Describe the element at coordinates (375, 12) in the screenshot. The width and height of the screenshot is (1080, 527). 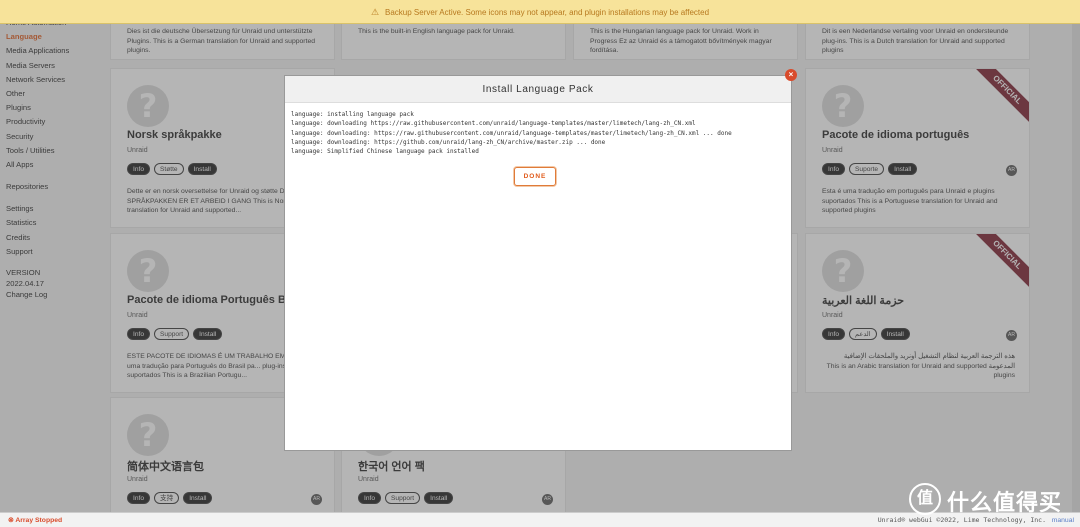
I see `warning-icon: ⚠` at that location.